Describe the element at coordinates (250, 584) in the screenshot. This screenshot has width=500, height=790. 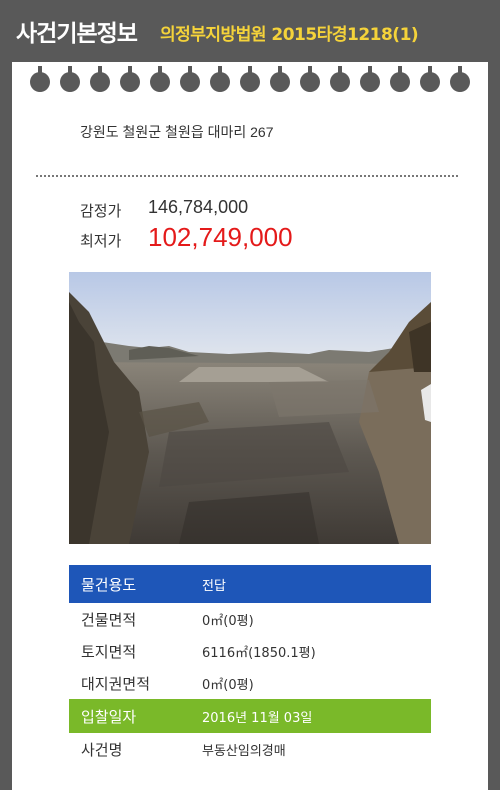
I see `usage-row: 물건용도 전답` at that location.